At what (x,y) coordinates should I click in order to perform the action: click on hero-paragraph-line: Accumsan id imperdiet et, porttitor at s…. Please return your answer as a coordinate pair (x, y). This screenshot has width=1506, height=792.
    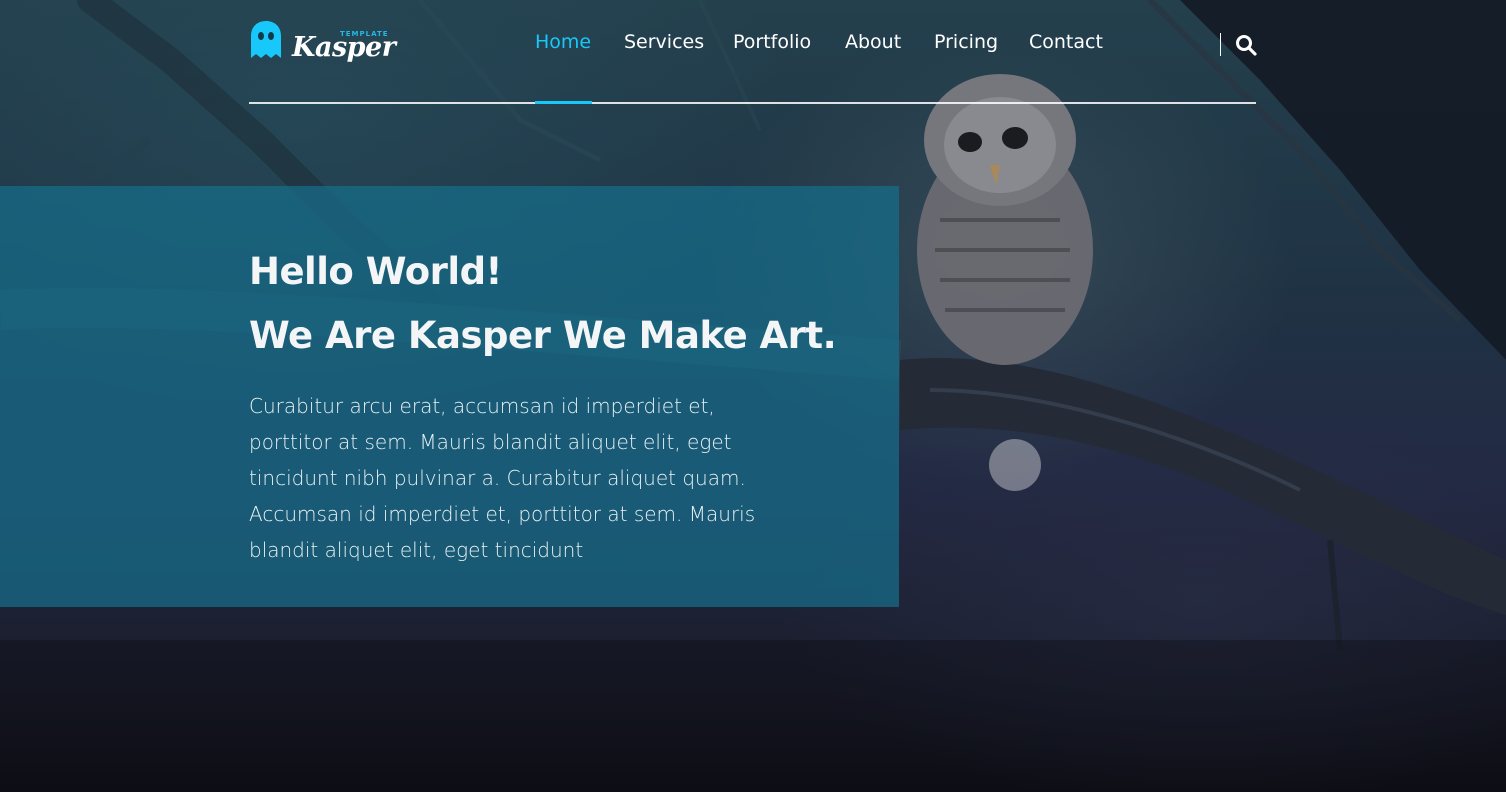
    Looking at the image, I should click on (502, 514).